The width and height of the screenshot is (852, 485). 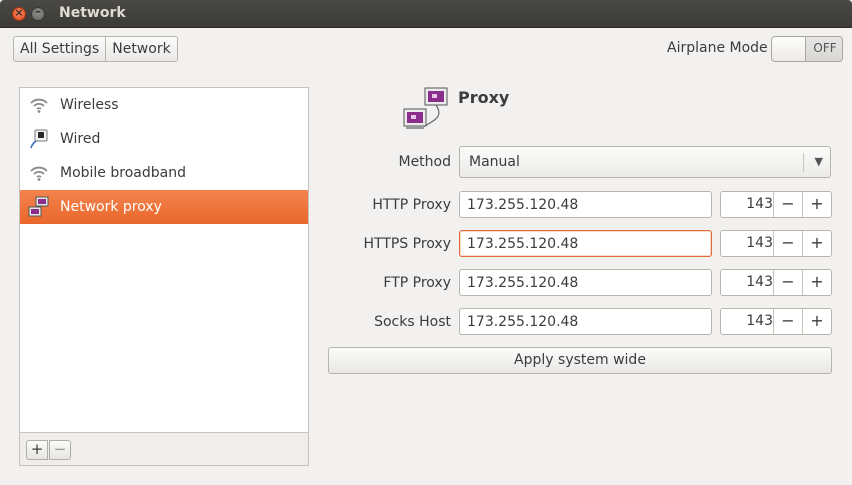 I want to click on remove-connection-button: −, so click(x=60, y=450).